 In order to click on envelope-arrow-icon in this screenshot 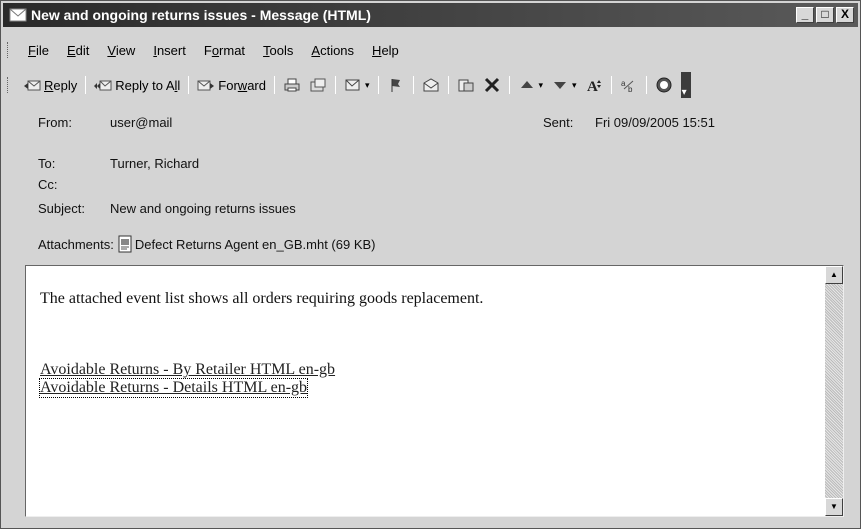, I will do `click(352, 85)`.